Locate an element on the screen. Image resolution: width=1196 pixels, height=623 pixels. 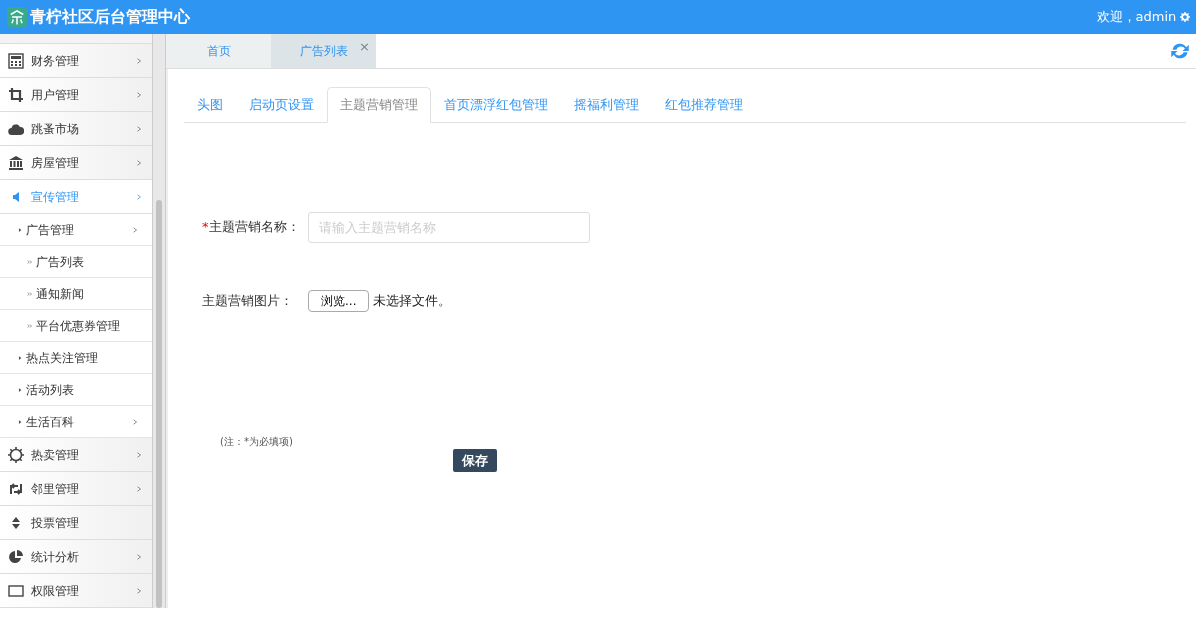
sidebar-item: 热卖管理 is located at coordinates (76, 455).